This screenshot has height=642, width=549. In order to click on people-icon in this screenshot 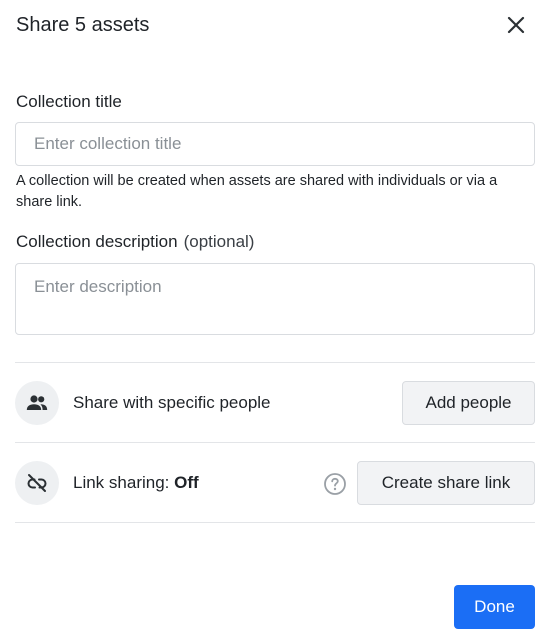, I will do `click(37, 402)`.